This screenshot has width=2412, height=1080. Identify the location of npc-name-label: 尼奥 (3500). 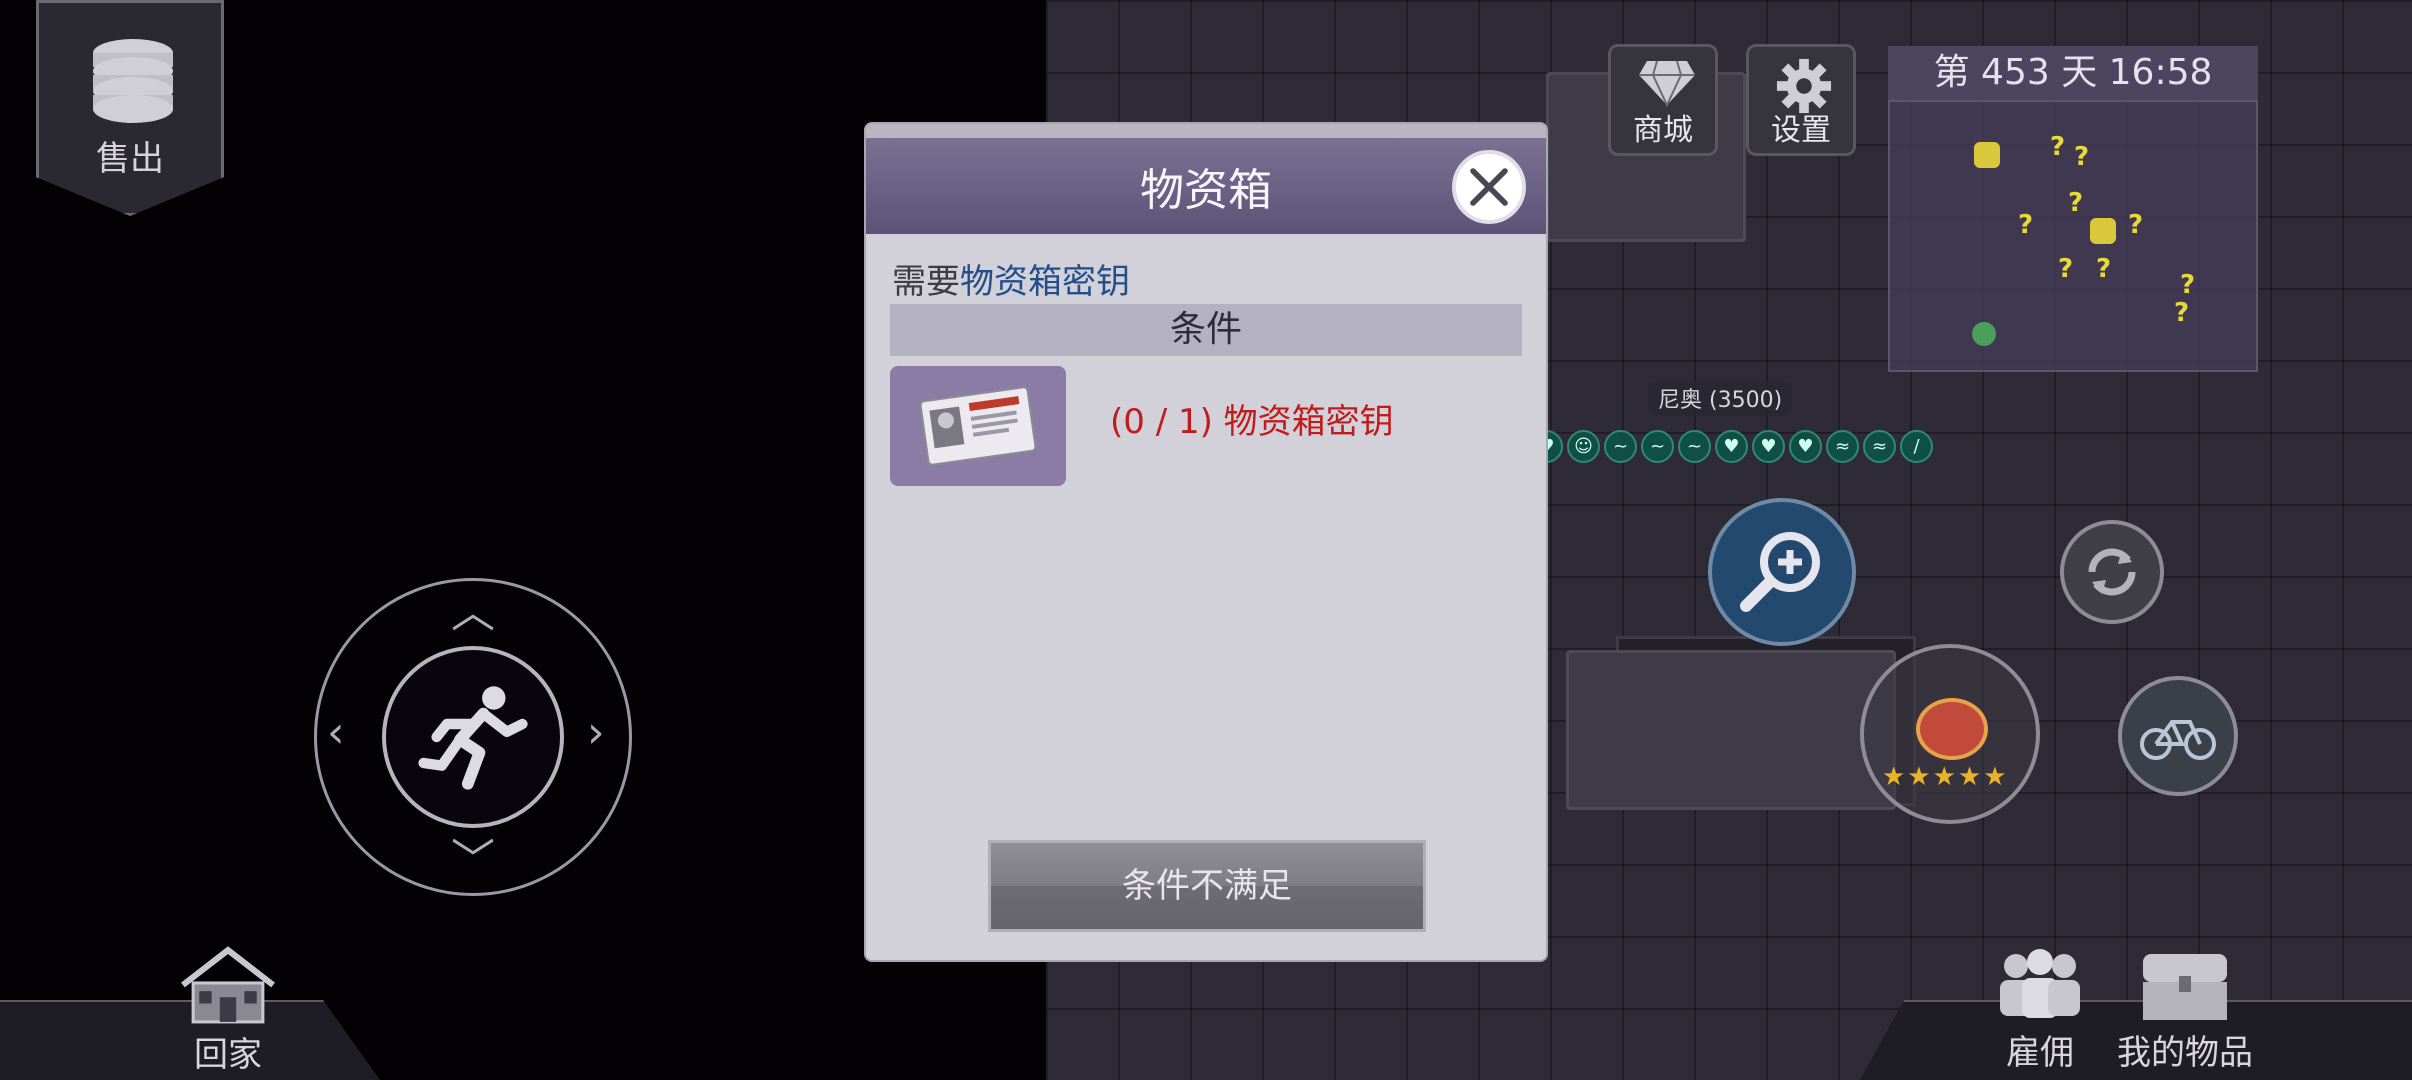
(1720, 398).